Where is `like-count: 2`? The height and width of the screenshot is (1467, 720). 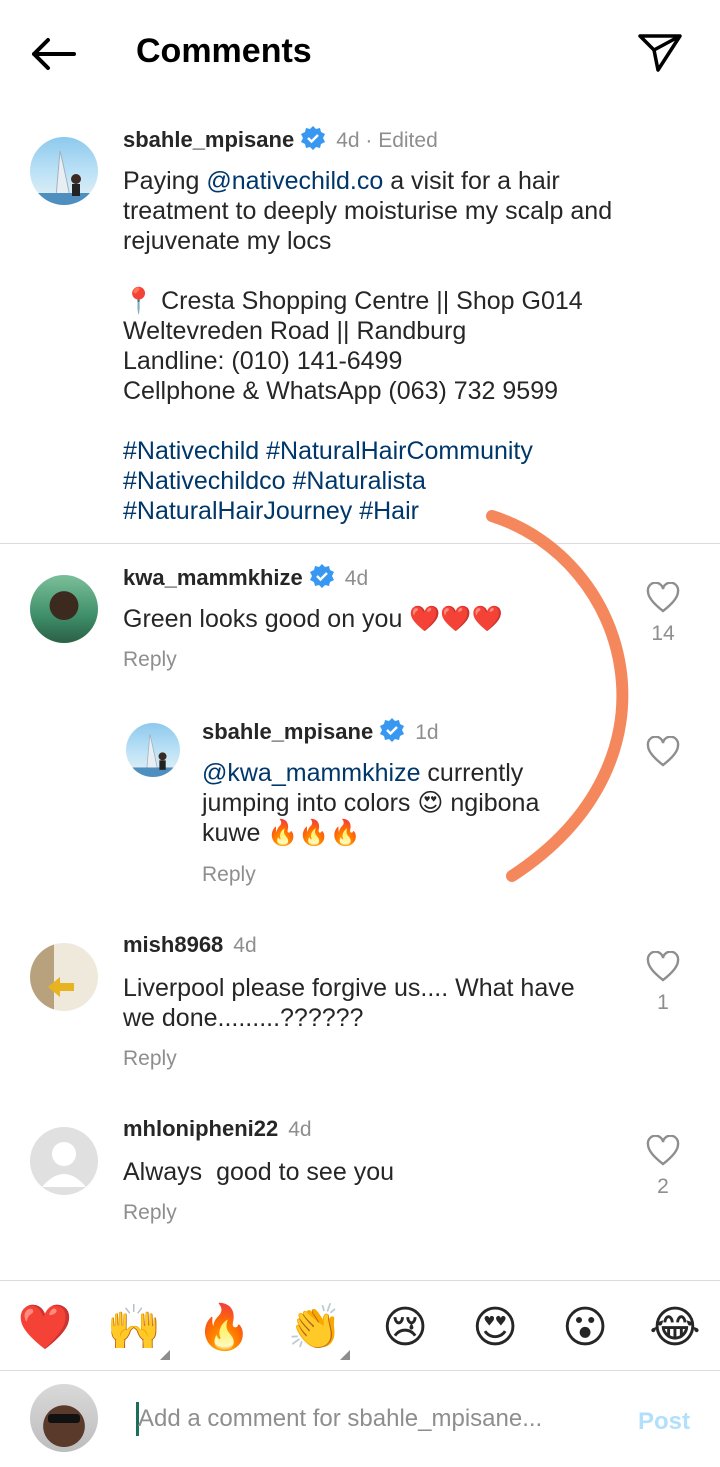
like-count: 2 is located at coordinates (663, 1186).